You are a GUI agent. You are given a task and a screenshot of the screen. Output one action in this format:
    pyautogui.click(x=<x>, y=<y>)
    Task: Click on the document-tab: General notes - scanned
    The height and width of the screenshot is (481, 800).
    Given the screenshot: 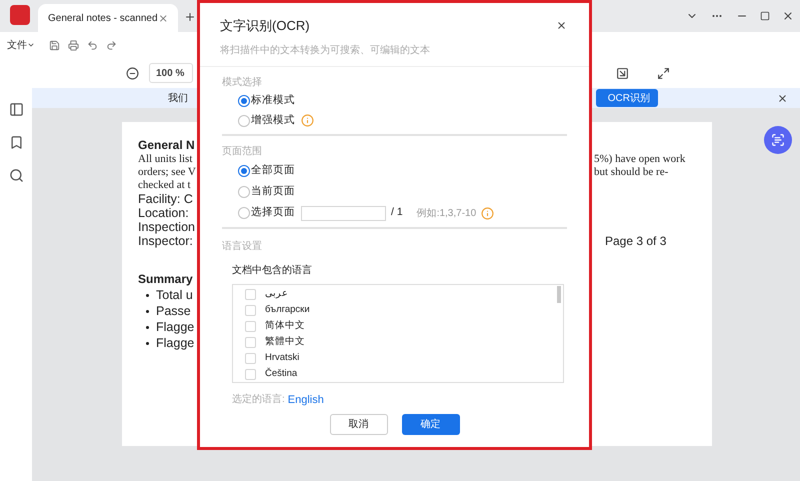 What is the action you would take?
    pyautogui.click(x=108, y=18)
    